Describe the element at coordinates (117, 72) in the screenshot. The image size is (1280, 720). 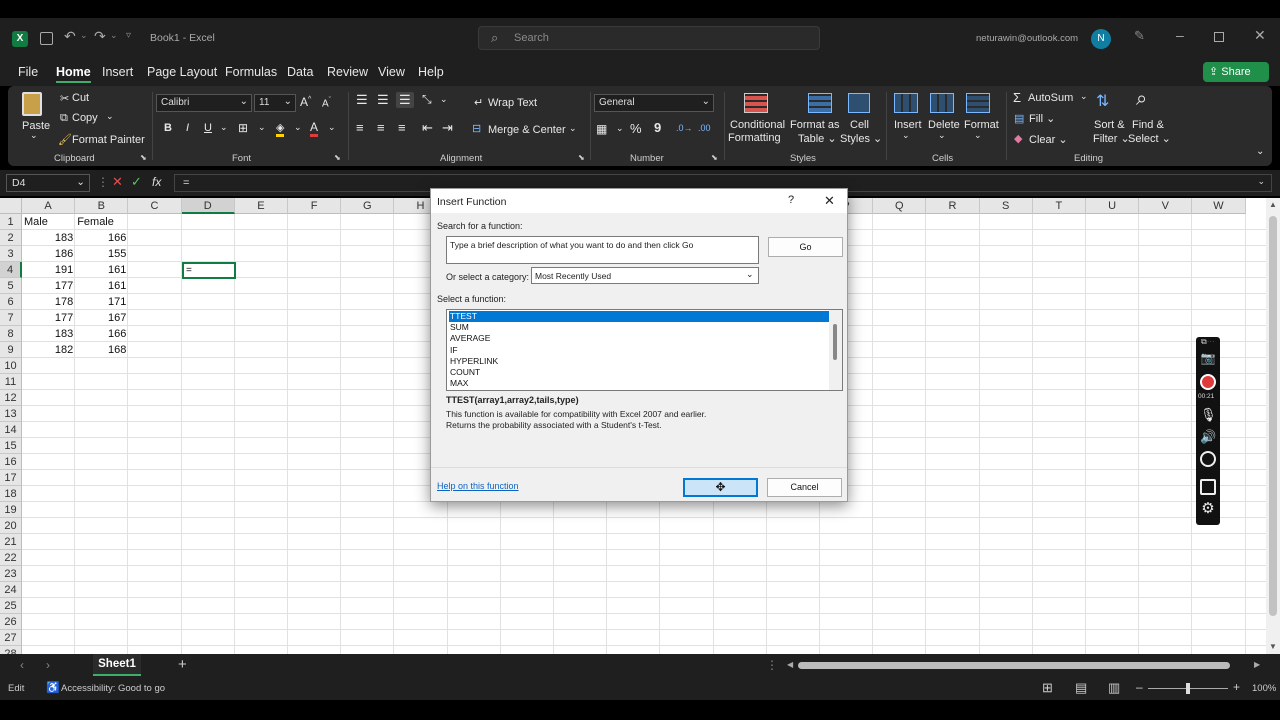
I see `menu-insert: Insert` at that location.